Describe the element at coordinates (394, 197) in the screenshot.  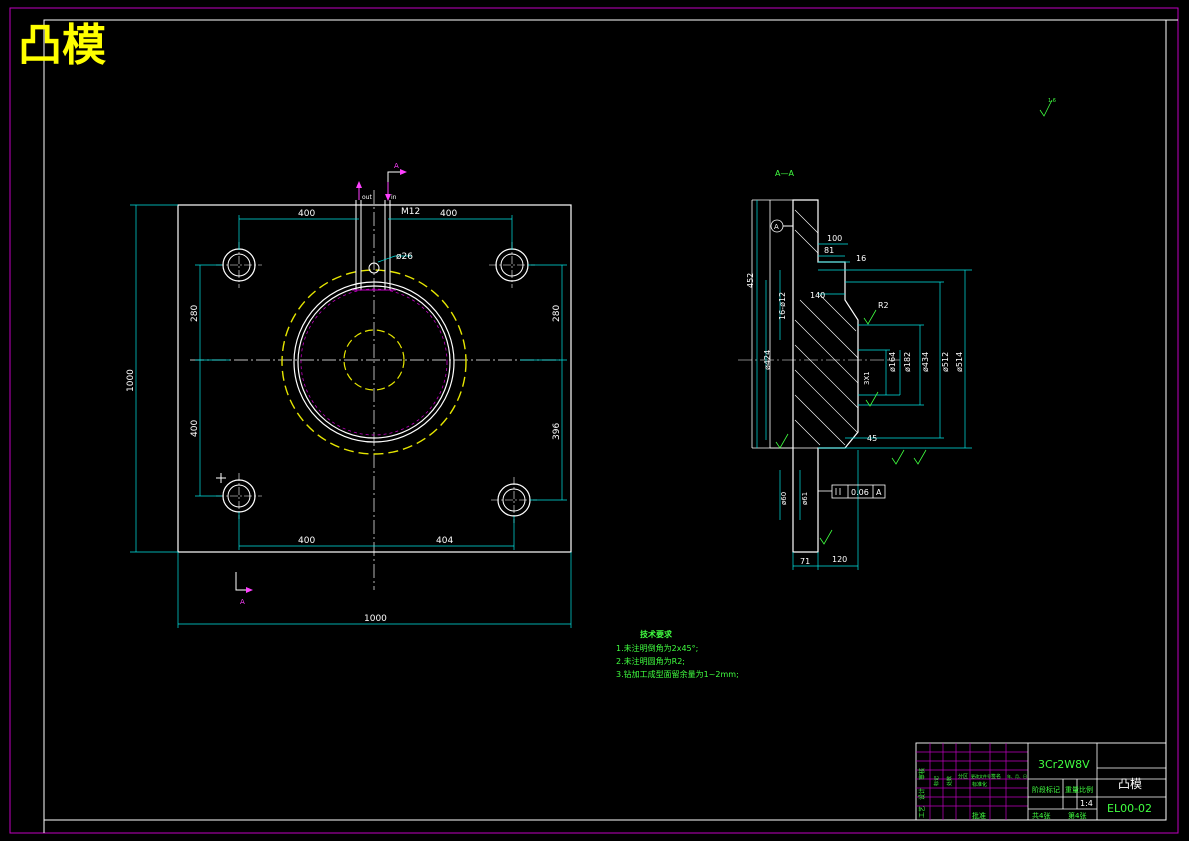
I see `pipe-in-label: in` at that location.